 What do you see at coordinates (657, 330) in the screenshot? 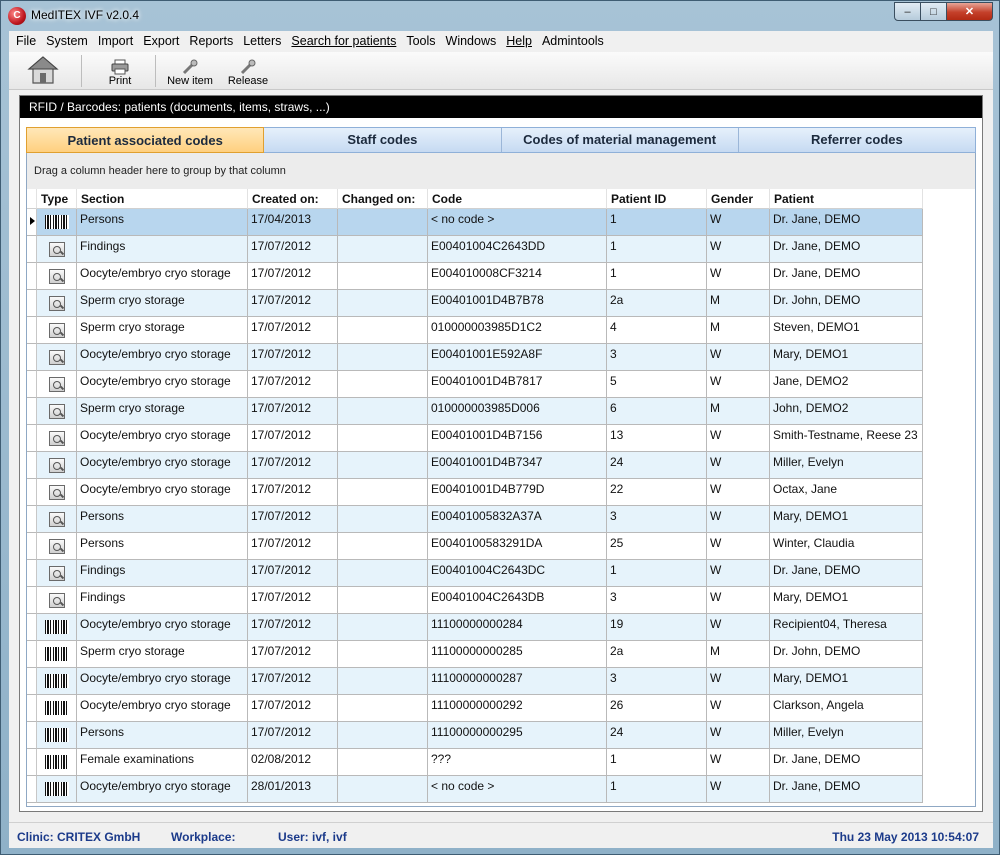
I see `patient-id-cell: 4` at bounding box center [657, 330].